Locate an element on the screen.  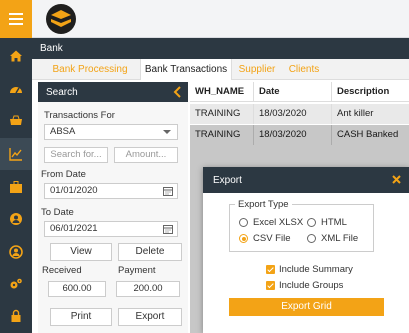
briefcase-icon is located at coordinates (16, 187).